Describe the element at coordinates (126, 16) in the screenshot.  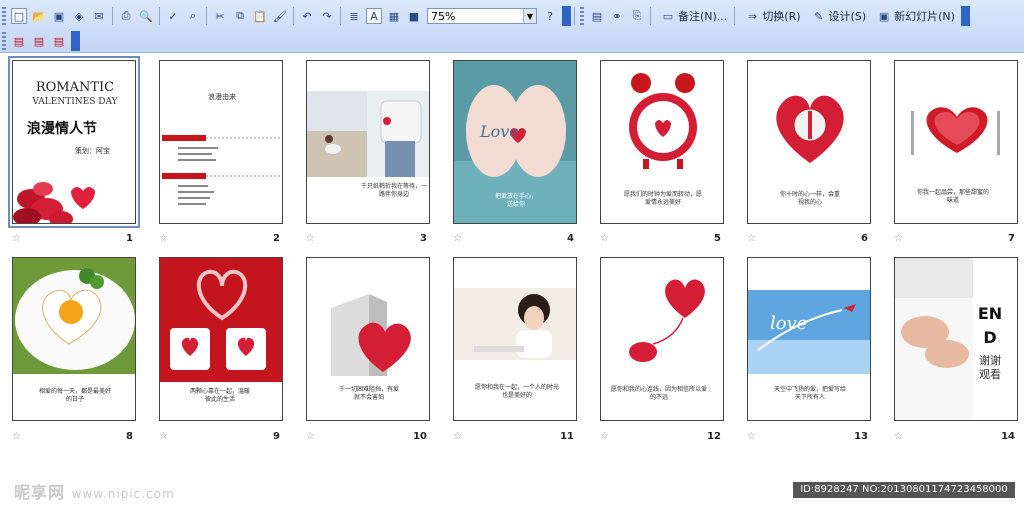
I see `print-icon: ⎙` at that location.